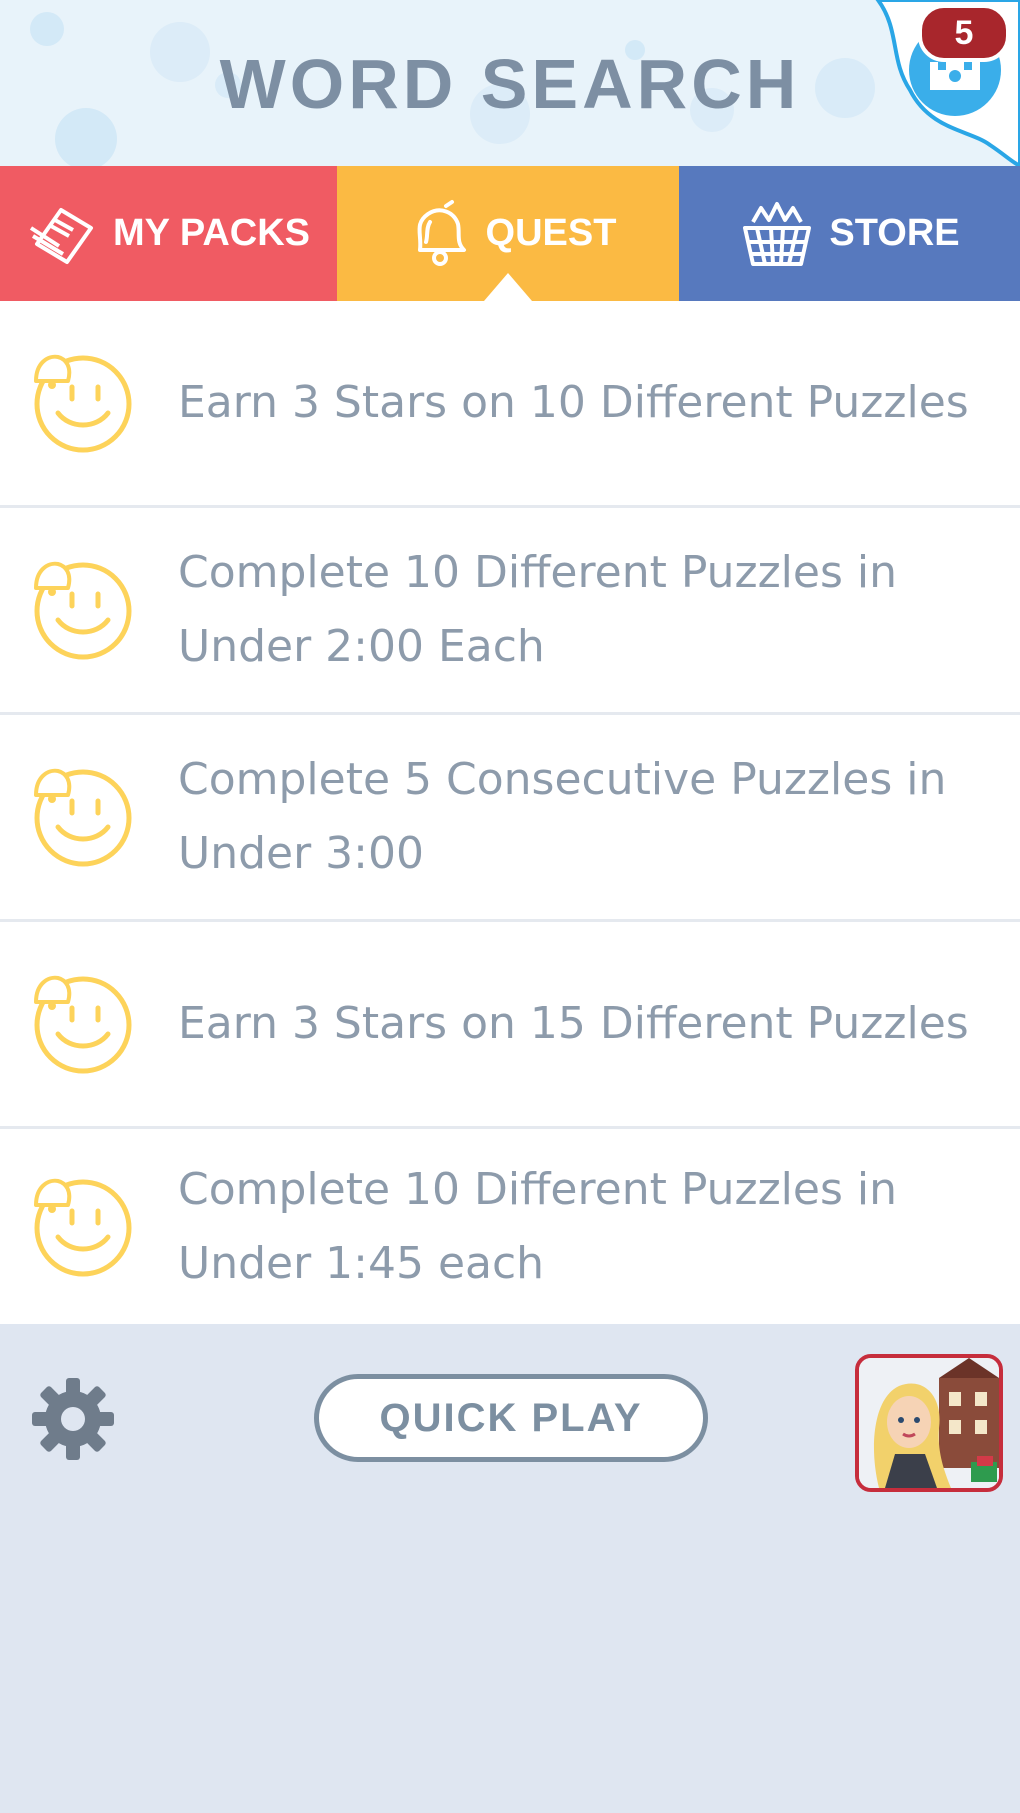  I want to click on quest-text: Earn 3 Stars on 10 Different Puzzles, so click(573, 402).